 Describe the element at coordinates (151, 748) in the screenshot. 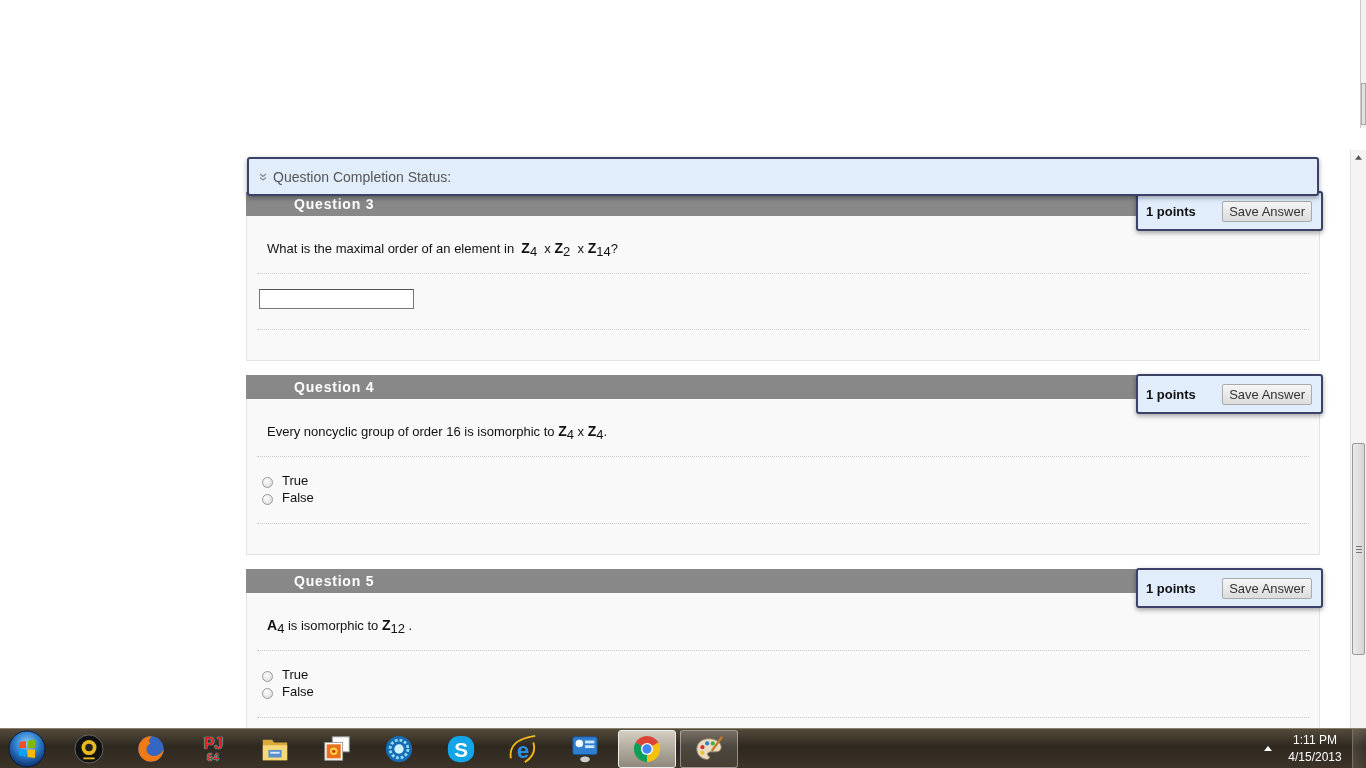

I see `fox-globe-icon` at that location.